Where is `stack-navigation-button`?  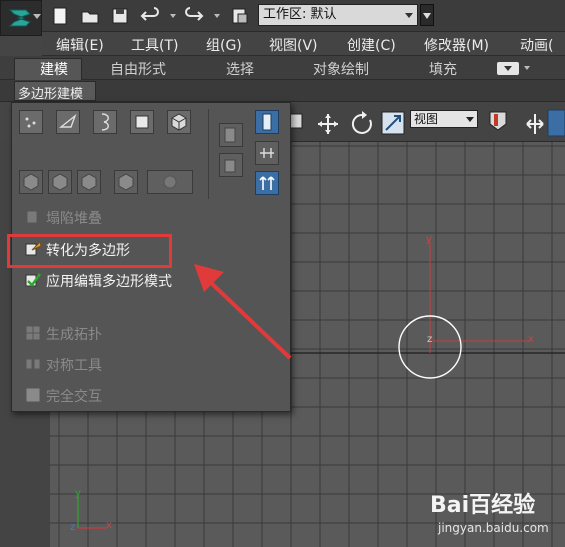
stack-navigation-button is located at coordinates (267, 183).